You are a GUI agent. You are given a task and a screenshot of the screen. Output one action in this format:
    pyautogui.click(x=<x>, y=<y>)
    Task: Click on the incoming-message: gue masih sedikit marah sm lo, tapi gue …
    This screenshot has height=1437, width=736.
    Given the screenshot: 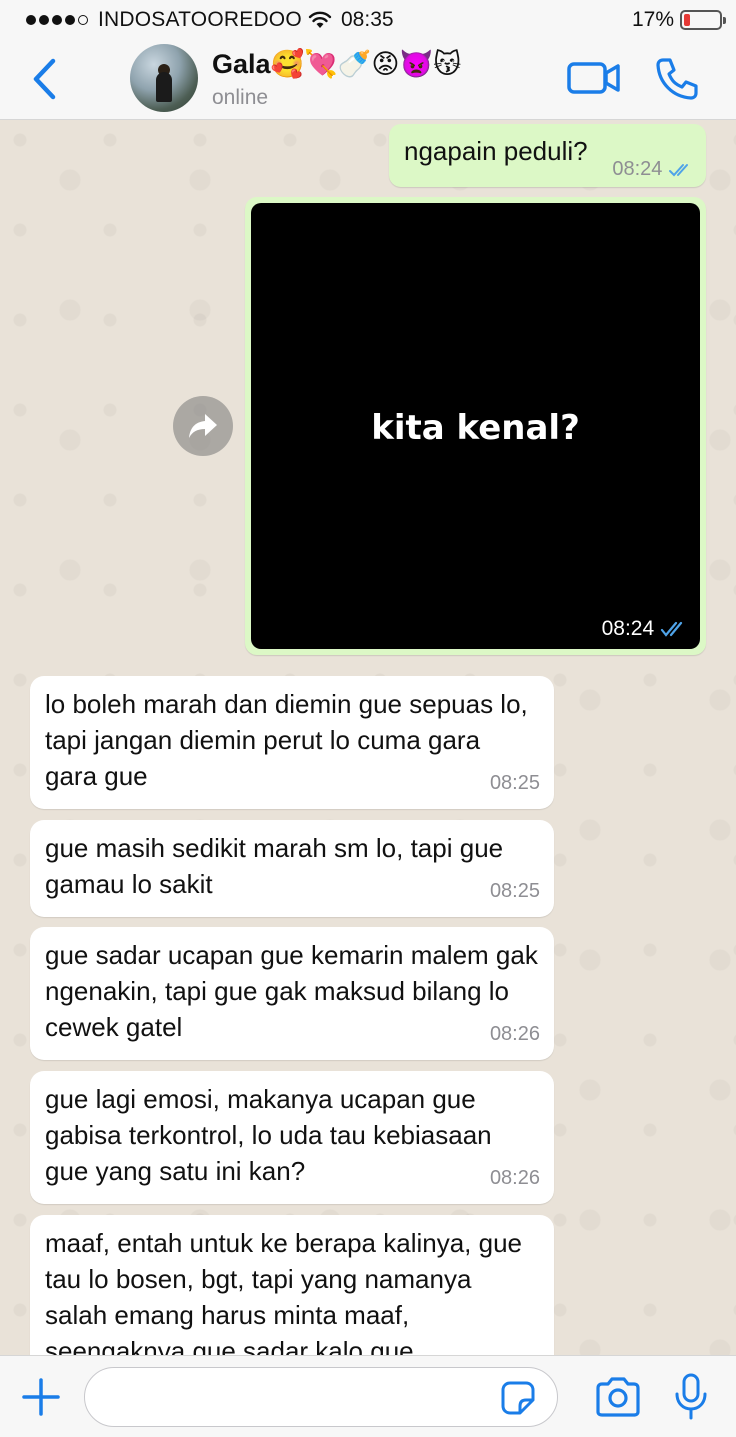 What is the action you would take?
    pyautogui.click(x=292, y=868)
    